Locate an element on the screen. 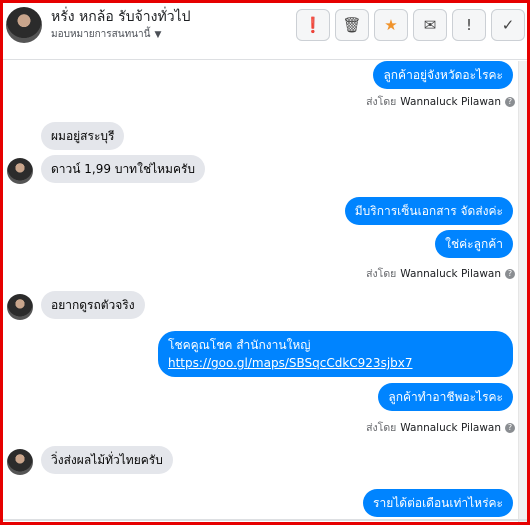  message-incoming: ผมอยู่สระบุรี is located at coordinates (83, 136).